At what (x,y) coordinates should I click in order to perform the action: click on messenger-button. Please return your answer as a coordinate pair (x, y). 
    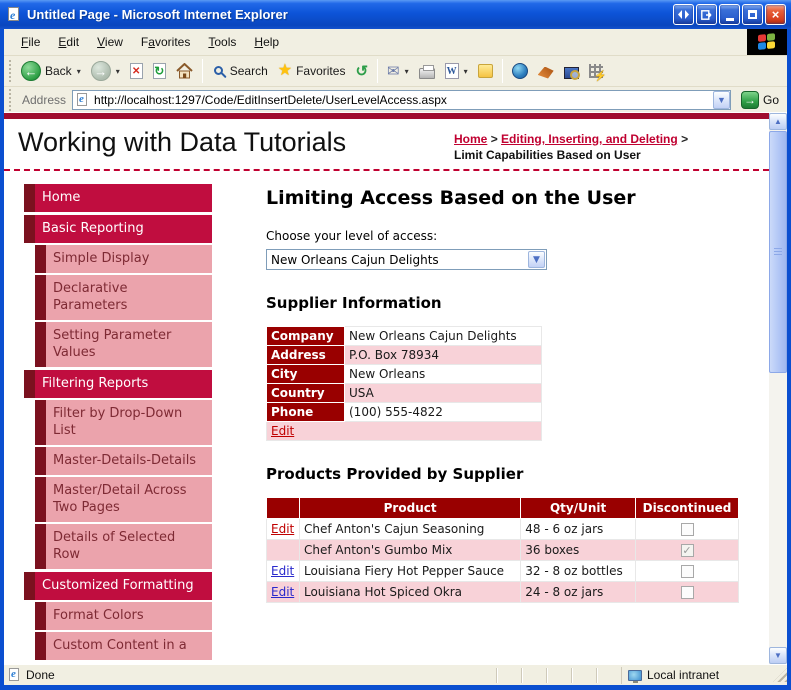
    Looking at the image, I should click on (485, 71).